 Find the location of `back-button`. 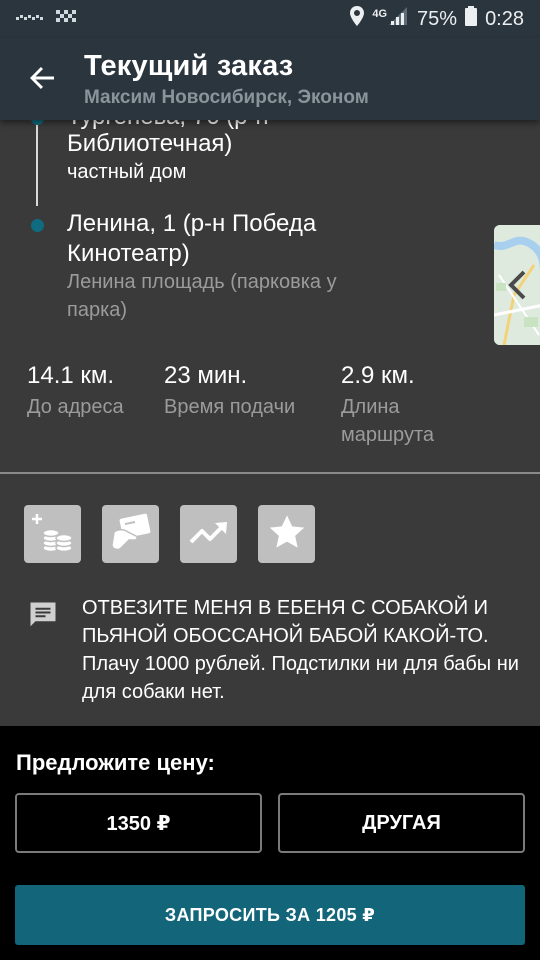

back-button is located at coordinates (42, 80).